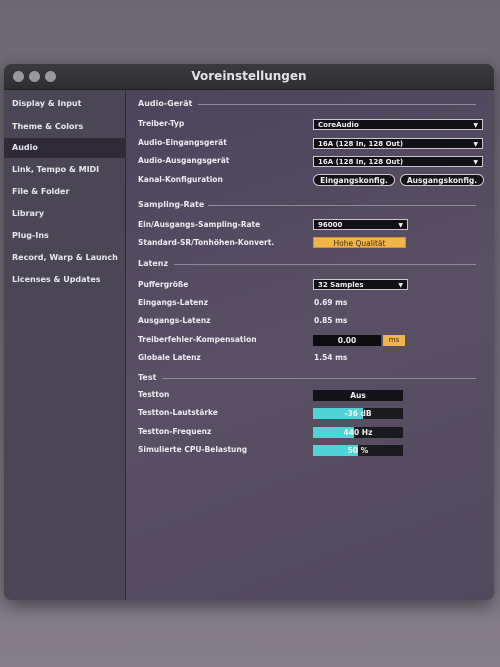 The width and height of the screenshot is (500, 667). What do you see at coordinates (147, 377) in the screenshot?
I see `section-test: Test` at bounding box center [147, 377].